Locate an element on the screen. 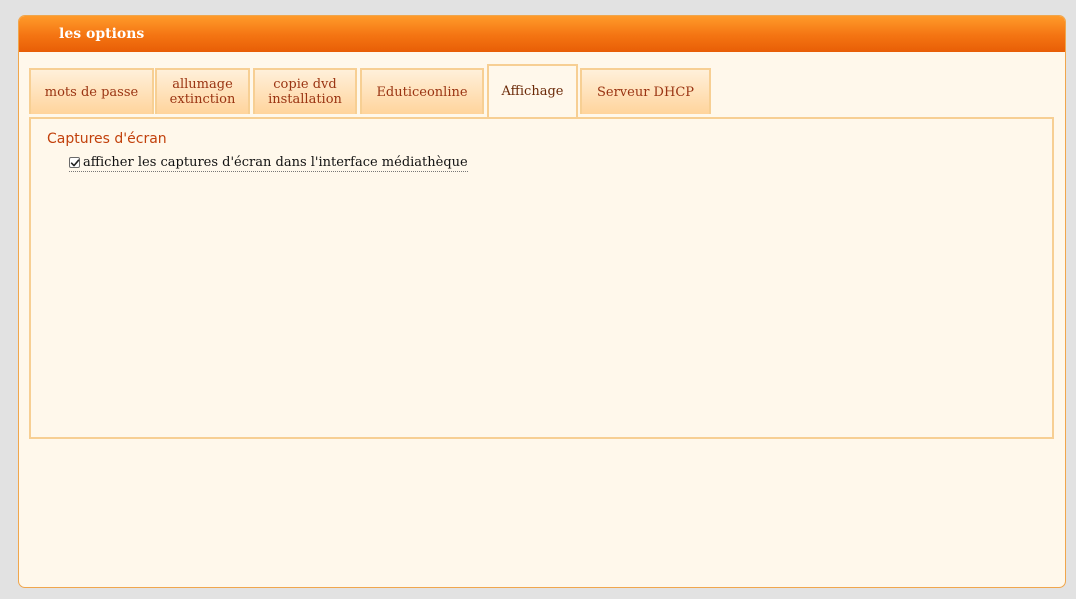  tab-allumage-extinction: allumage extinction is located at coordinates (202, 91).